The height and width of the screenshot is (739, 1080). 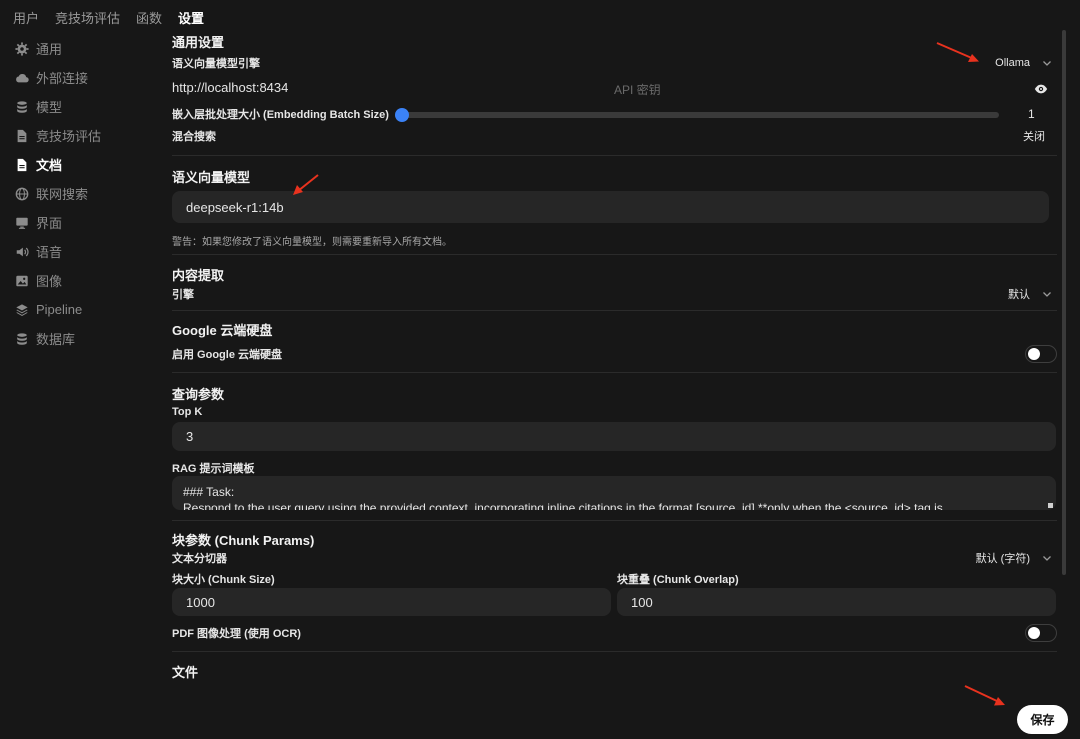 What do you see at coordinates (49, 252) in the screenshot?
I see `sidebar-item-label: 语音` at bounding box center [49, 252].